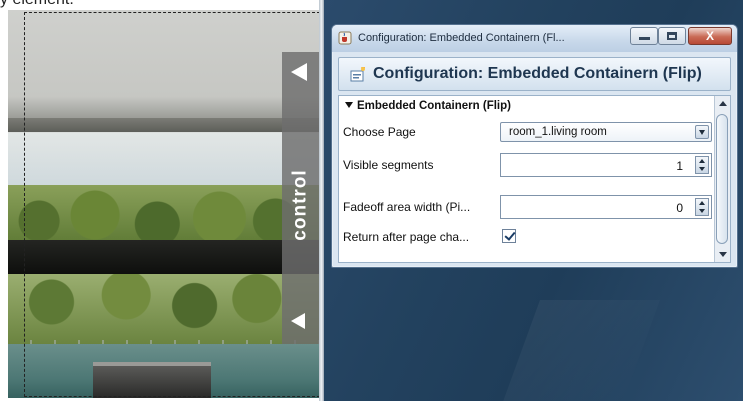 The width and height of the screenshot is (743, 410). I want to click on dropdown-arrow-icon, so click(702, 132).